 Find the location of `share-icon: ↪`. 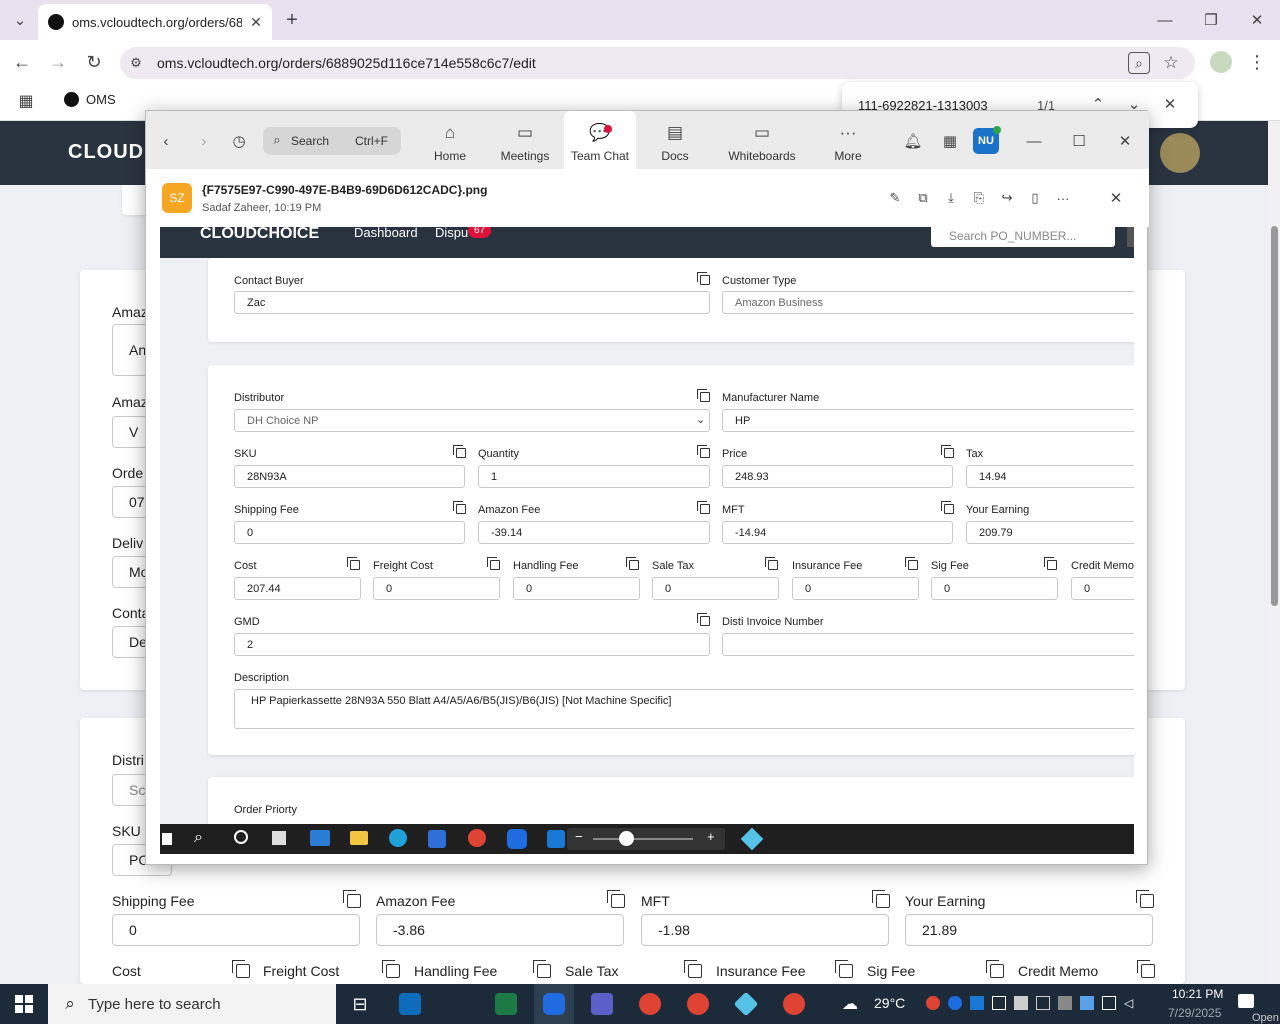

share-icon: ↪ is located at coordinates (1007, 198).